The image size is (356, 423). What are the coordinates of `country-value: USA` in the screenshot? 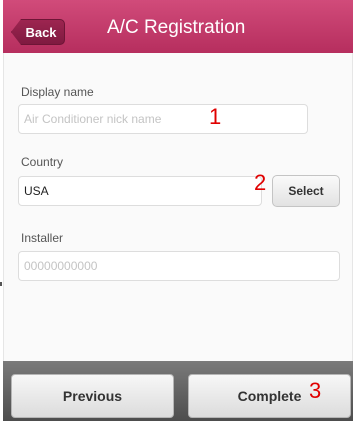 It's located at (36, 191).